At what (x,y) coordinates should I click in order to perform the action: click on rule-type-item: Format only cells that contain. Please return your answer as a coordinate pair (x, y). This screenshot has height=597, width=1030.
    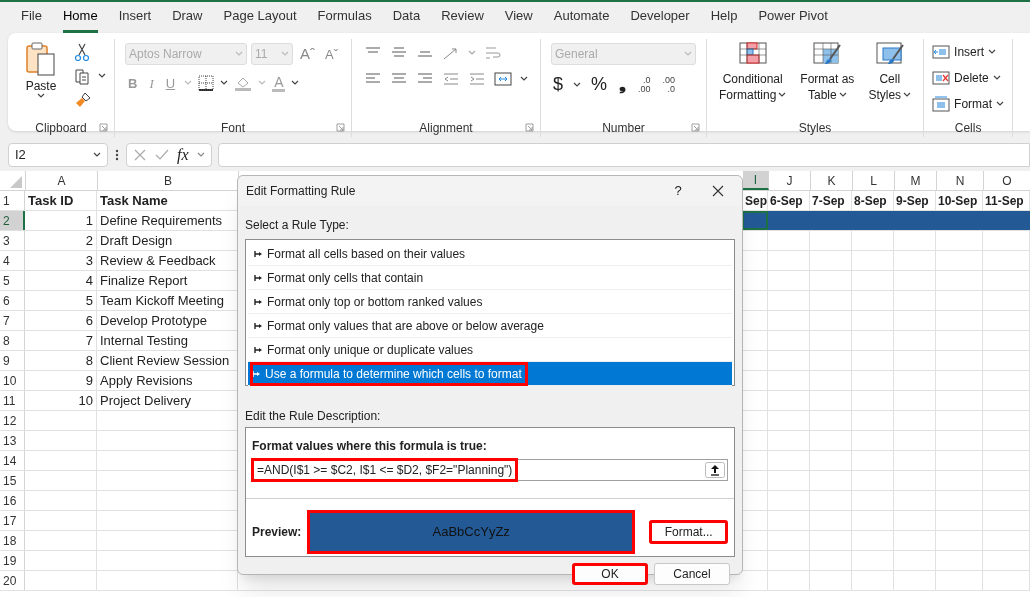
    Looking at the image, I should click on (490, 278).